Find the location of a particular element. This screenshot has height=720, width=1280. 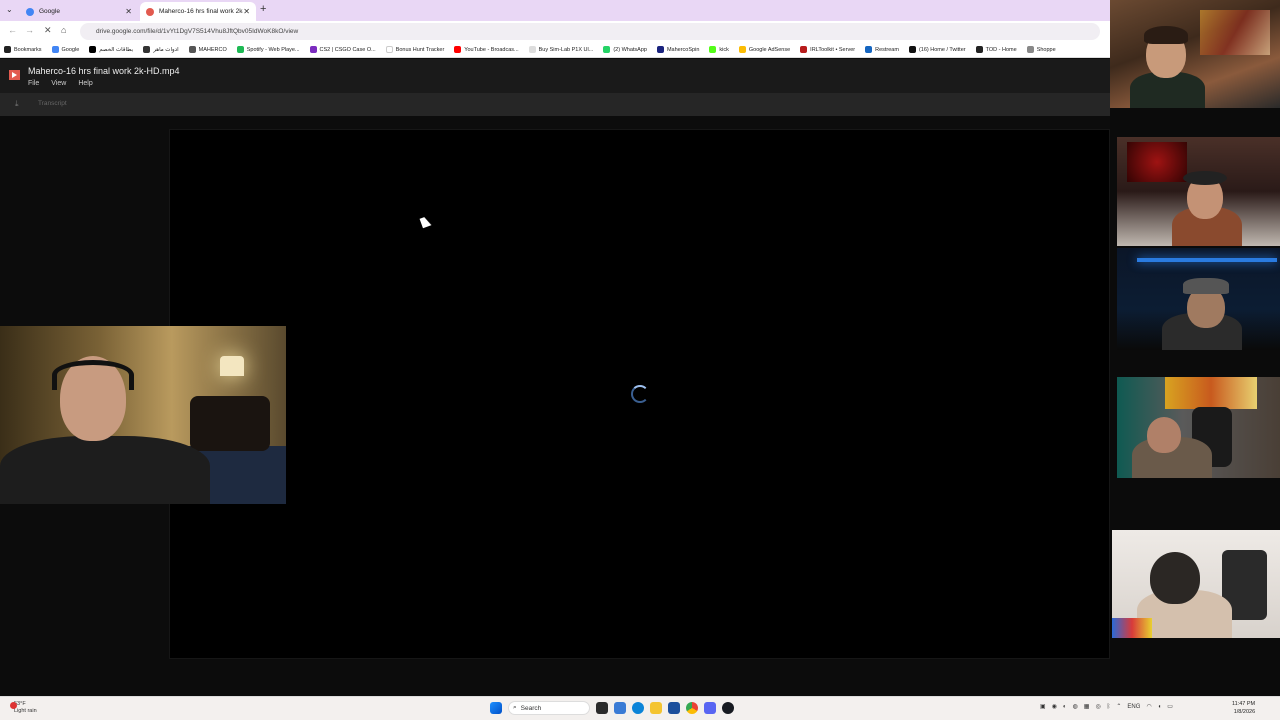

bookmark-label: Google AdSense is located at coordinates (769, 49).